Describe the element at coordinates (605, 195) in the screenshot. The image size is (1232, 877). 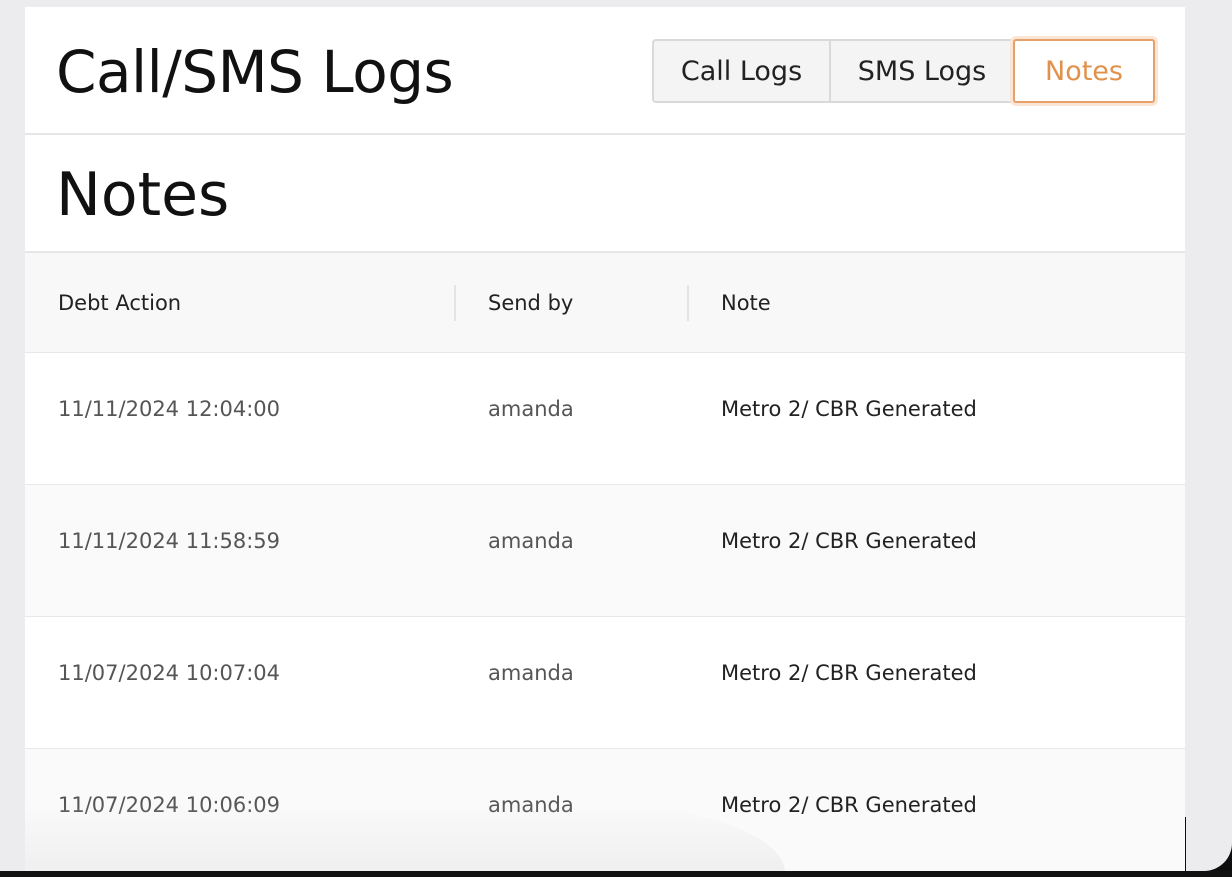
I see `notes-section-header: Notes` at that location.